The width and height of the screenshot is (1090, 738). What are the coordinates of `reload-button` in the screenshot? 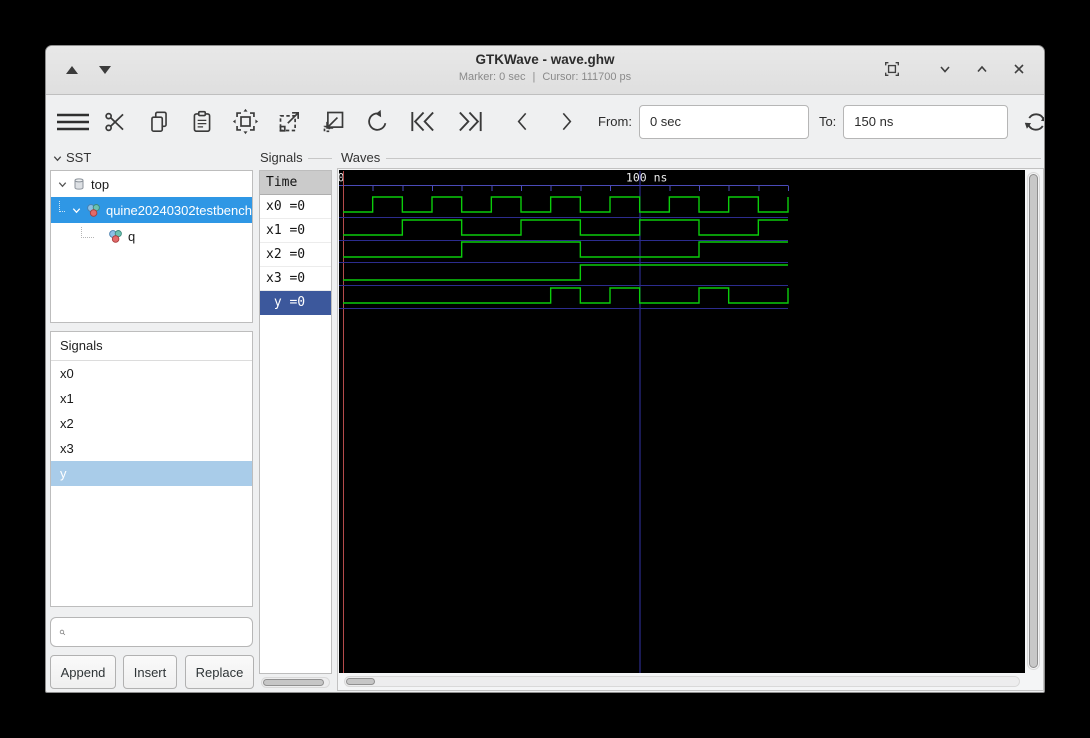 It's located at (1033, 122).